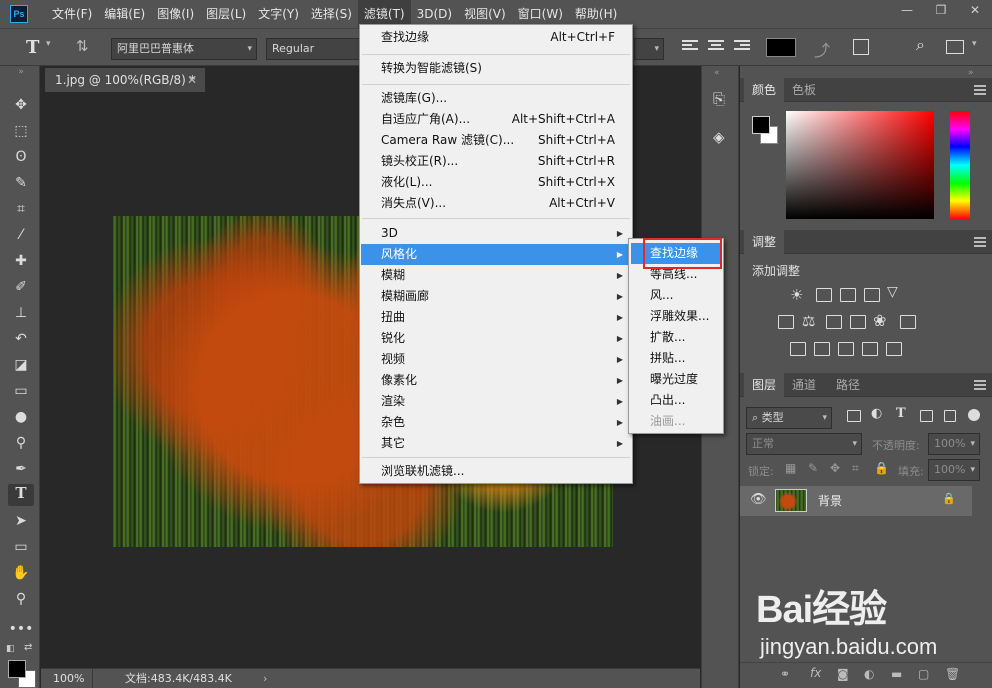 The image size is (992, 688). I want to click on marquee-tool-icon: ⬚, so click(21, 131).